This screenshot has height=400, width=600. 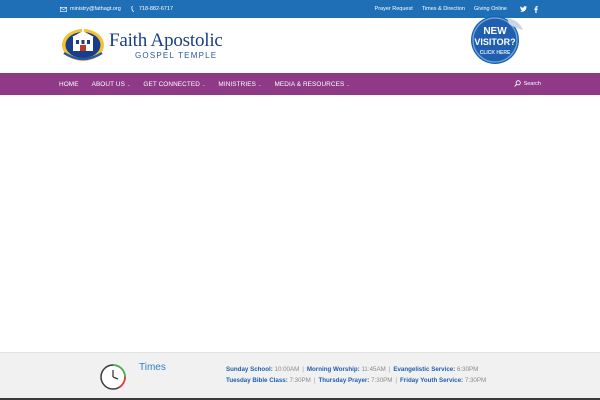 I want to click on mail-icon, so click(x=63, y=9).